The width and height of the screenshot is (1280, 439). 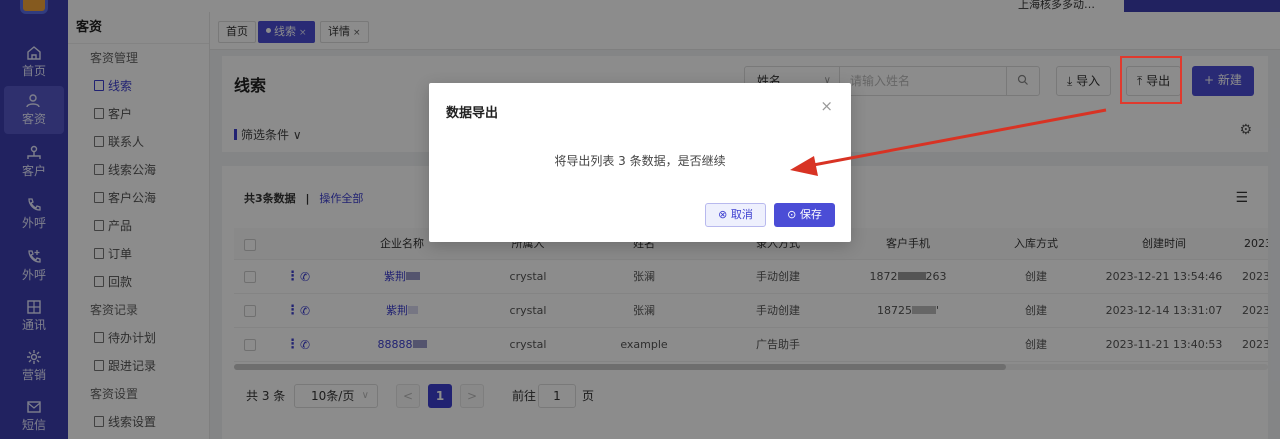 What do you see at coordinates (1151, 80) in the screenshot?
I see `annotation-highlight-box` at bounding box center [1151, 80].